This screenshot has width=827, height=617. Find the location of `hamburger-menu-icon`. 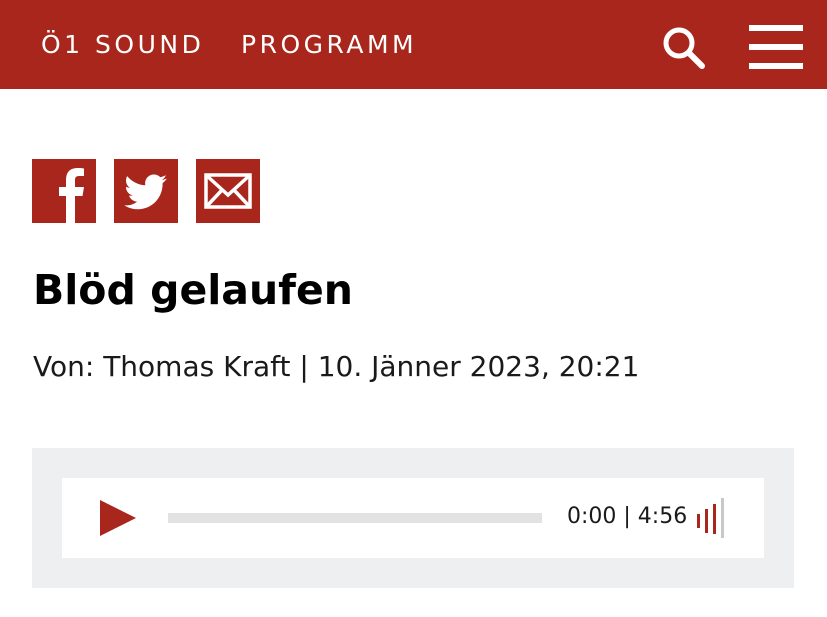

hamburger-menu-icon is located at coordinates (776, 47).